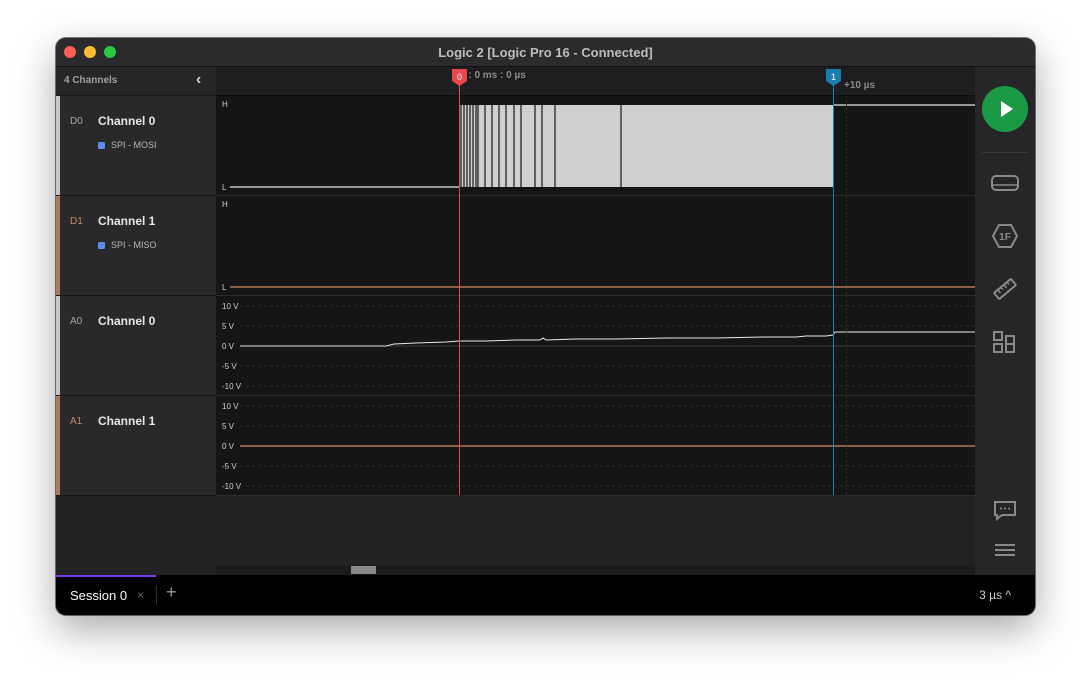 The width and height of the screenshot is (1091, 689). Describe the element at coordinates (140, 595) in the screenshot. I see `close-tab-icon: ×` at that location.